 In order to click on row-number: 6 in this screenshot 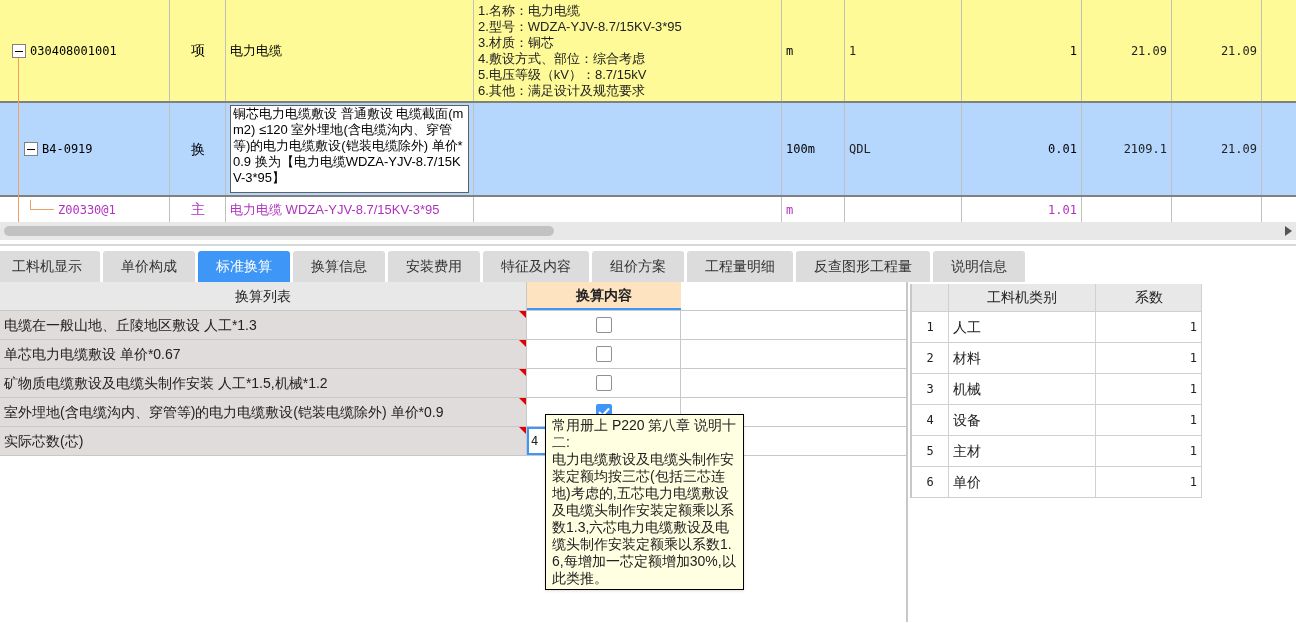, I will do `click(930, 482)`.